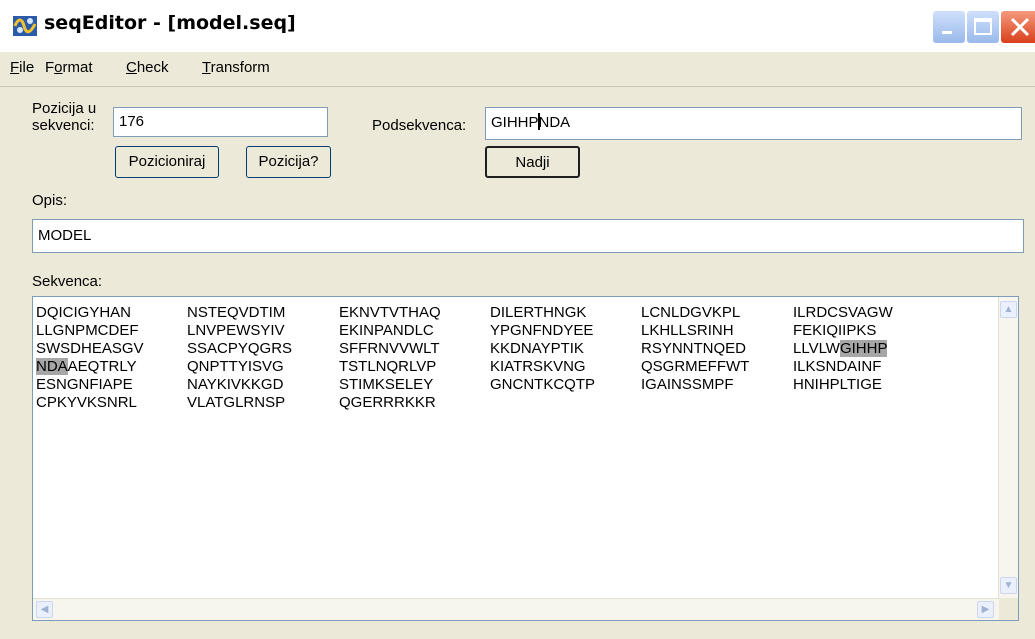  Describe the element at coordinates (84, 312) in the screenshot. I see `sequence-block: DQICIGYHAN` at that location.